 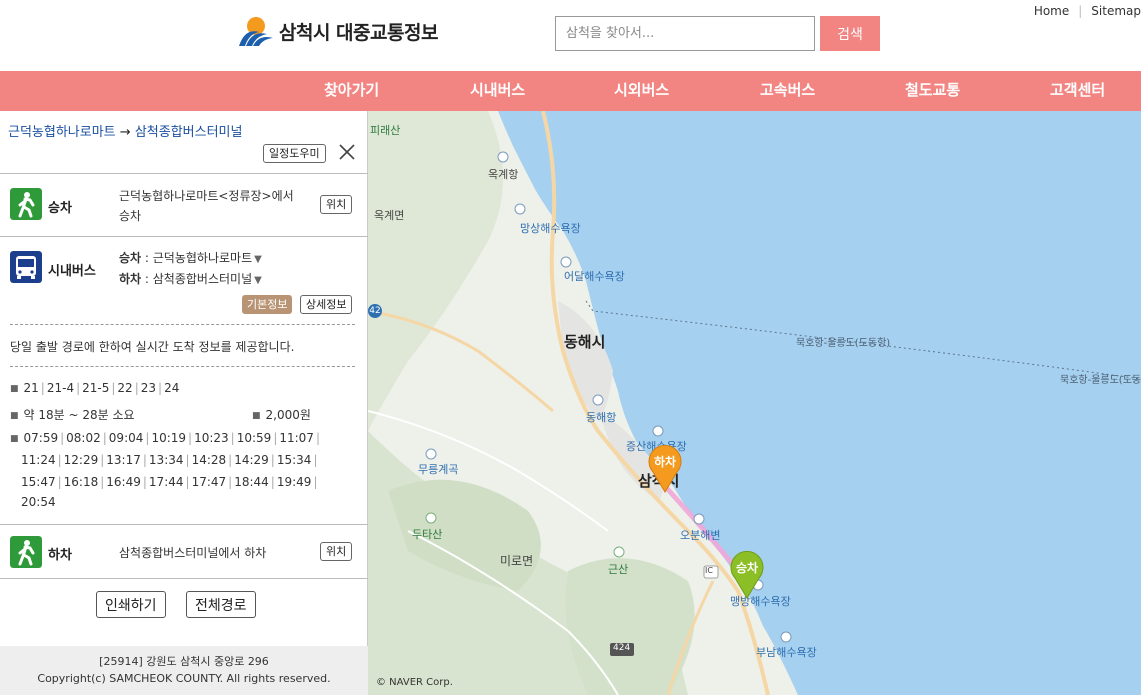 What do you see at coordinates (148, 388) in the screenshot?
I see `route-number: 23` at bounding box center [148, 388].